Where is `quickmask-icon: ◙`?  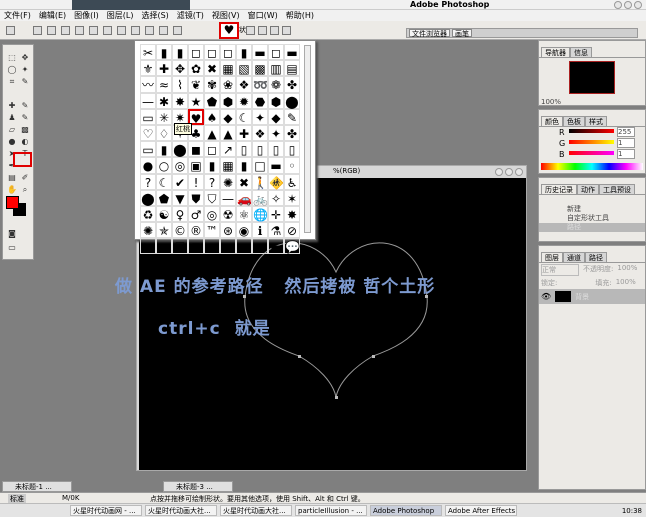
quickmask-icon: ◙ is located at coordinates (12, 233).